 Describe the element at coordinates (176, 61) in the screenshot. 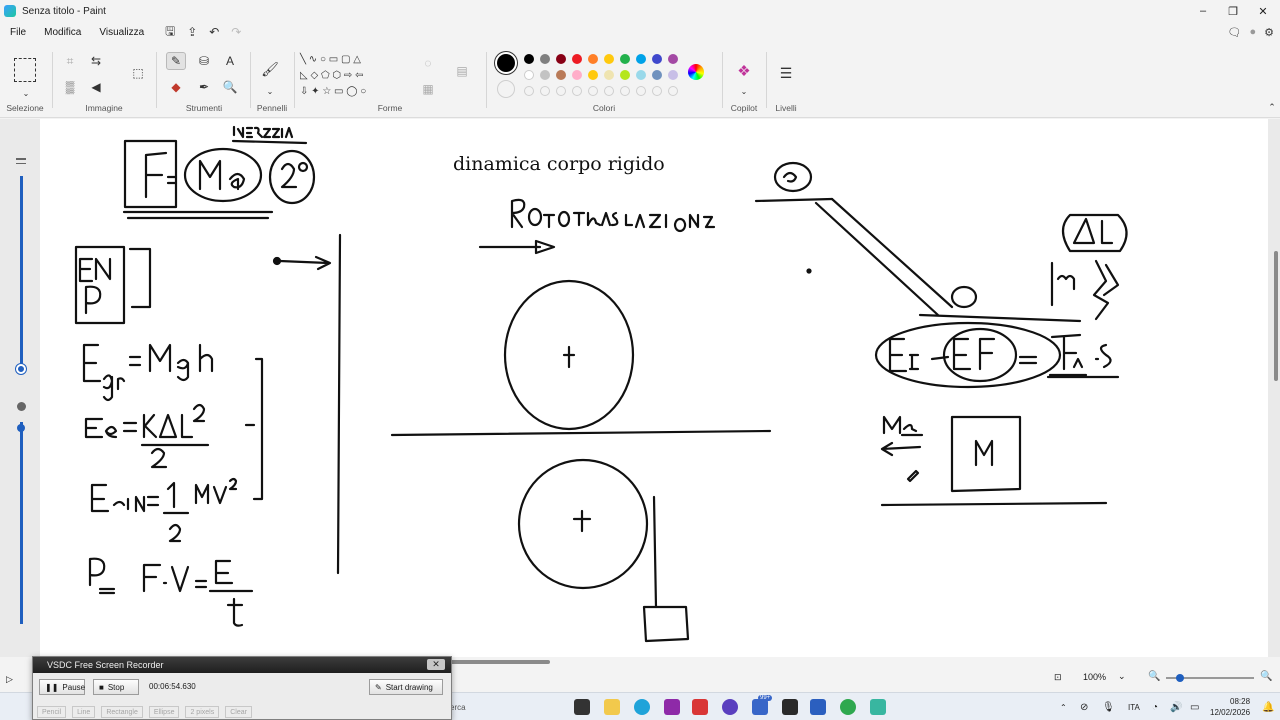

I see `pencil-icon: ✎` at that location.